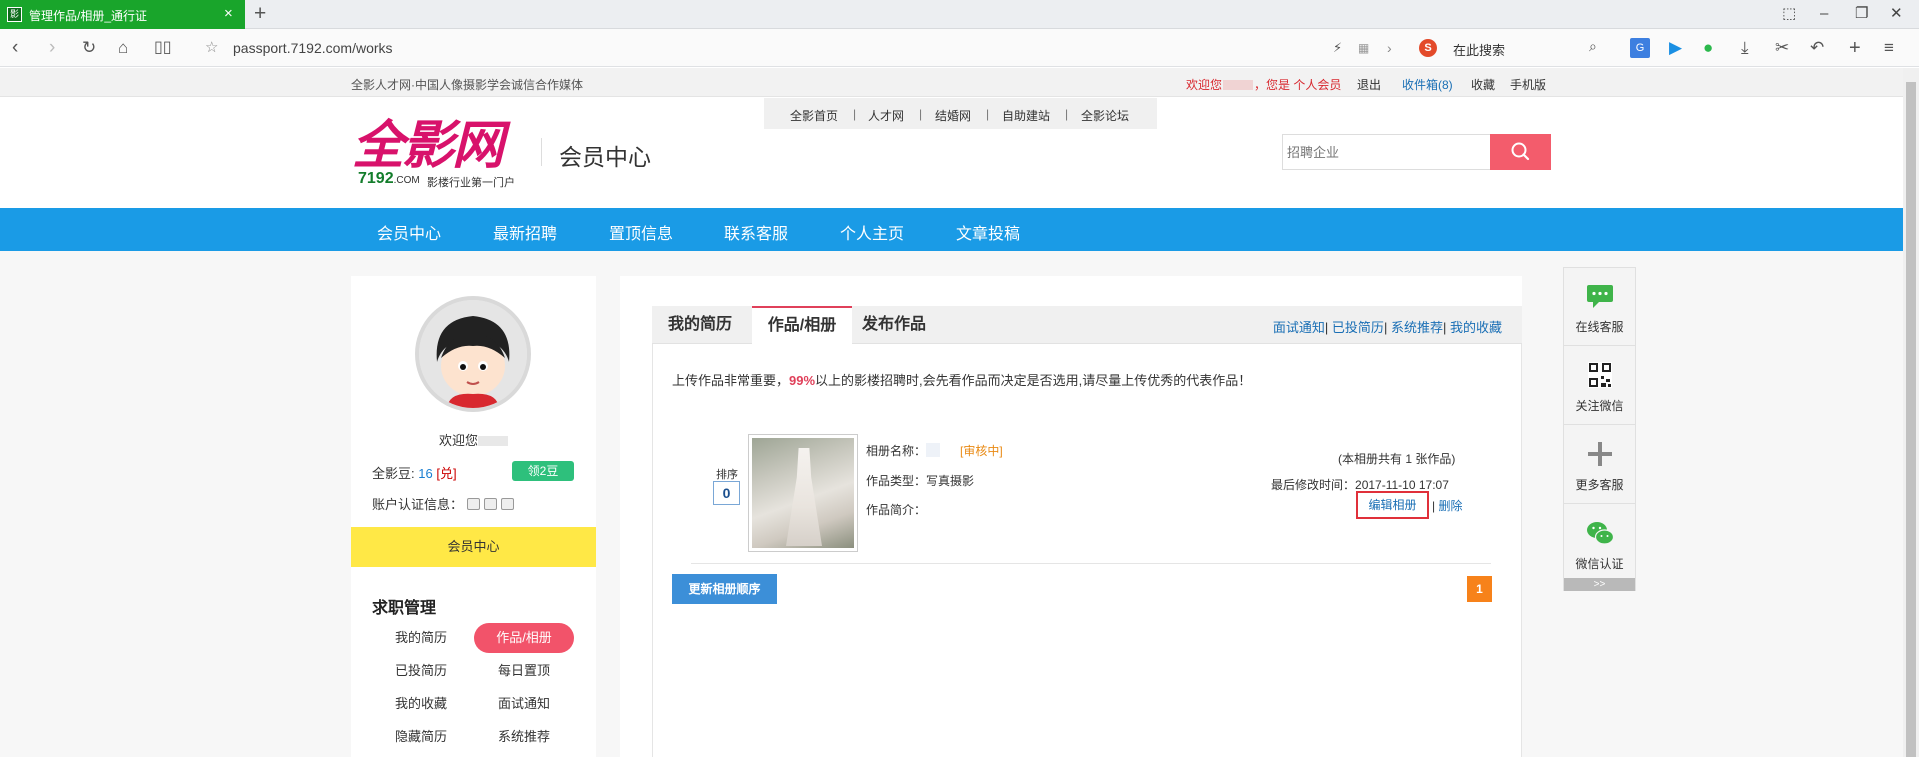 This screenshot has height=757, width=1919. What do you see at coordinates (1789, 14) in the screenshot?
I see `favorites-manager-icon: ⬚` at bounding box center [1789, 14].